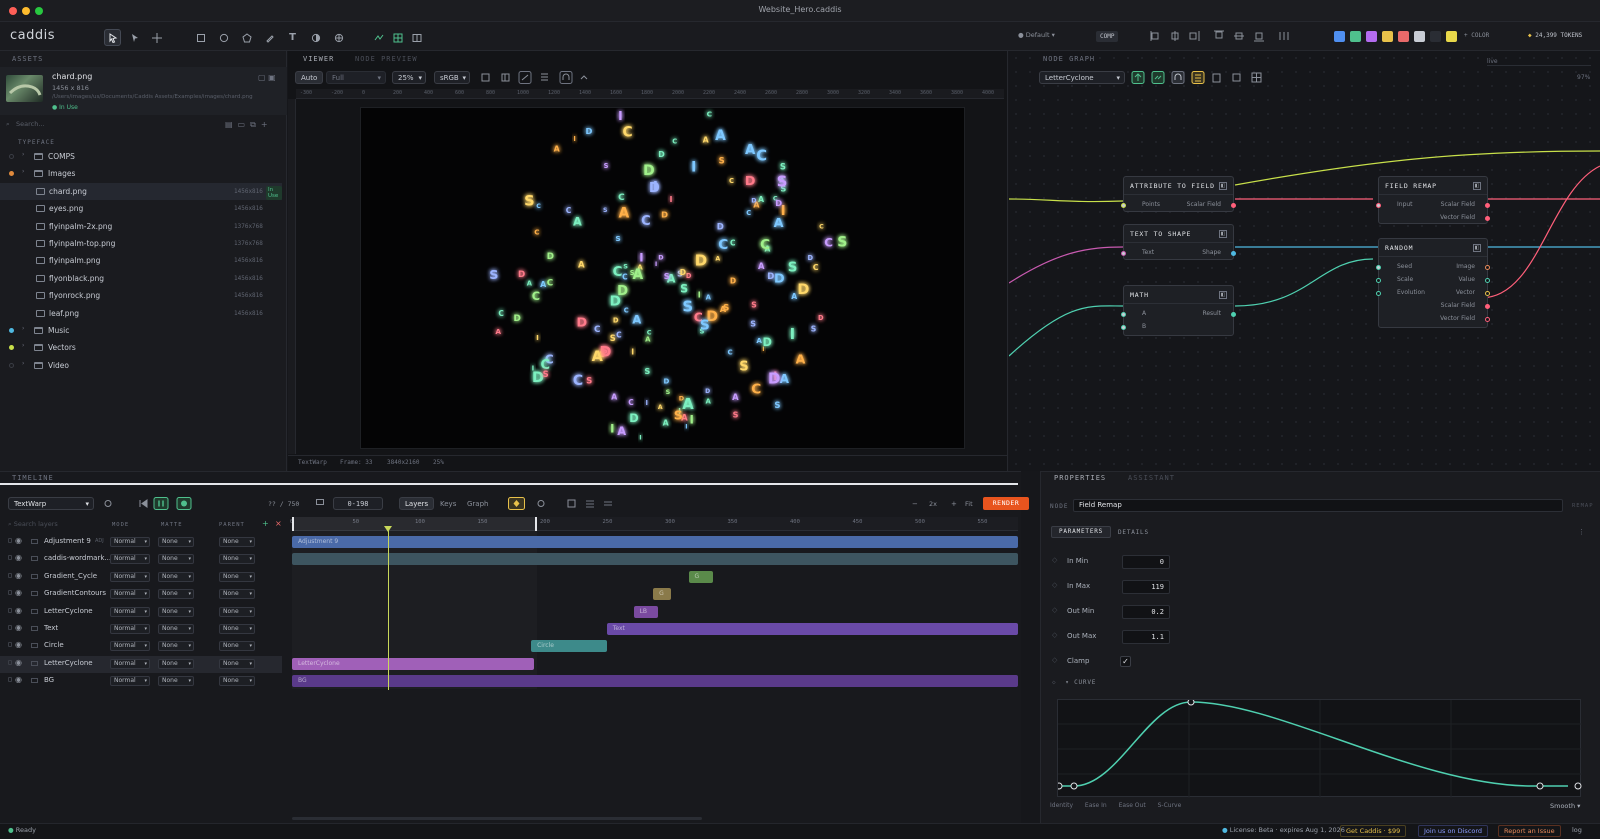  I want to click on layer-row: ◉ GradientContours Normal ▾ None ▾ None ▾, so click(141, 594).